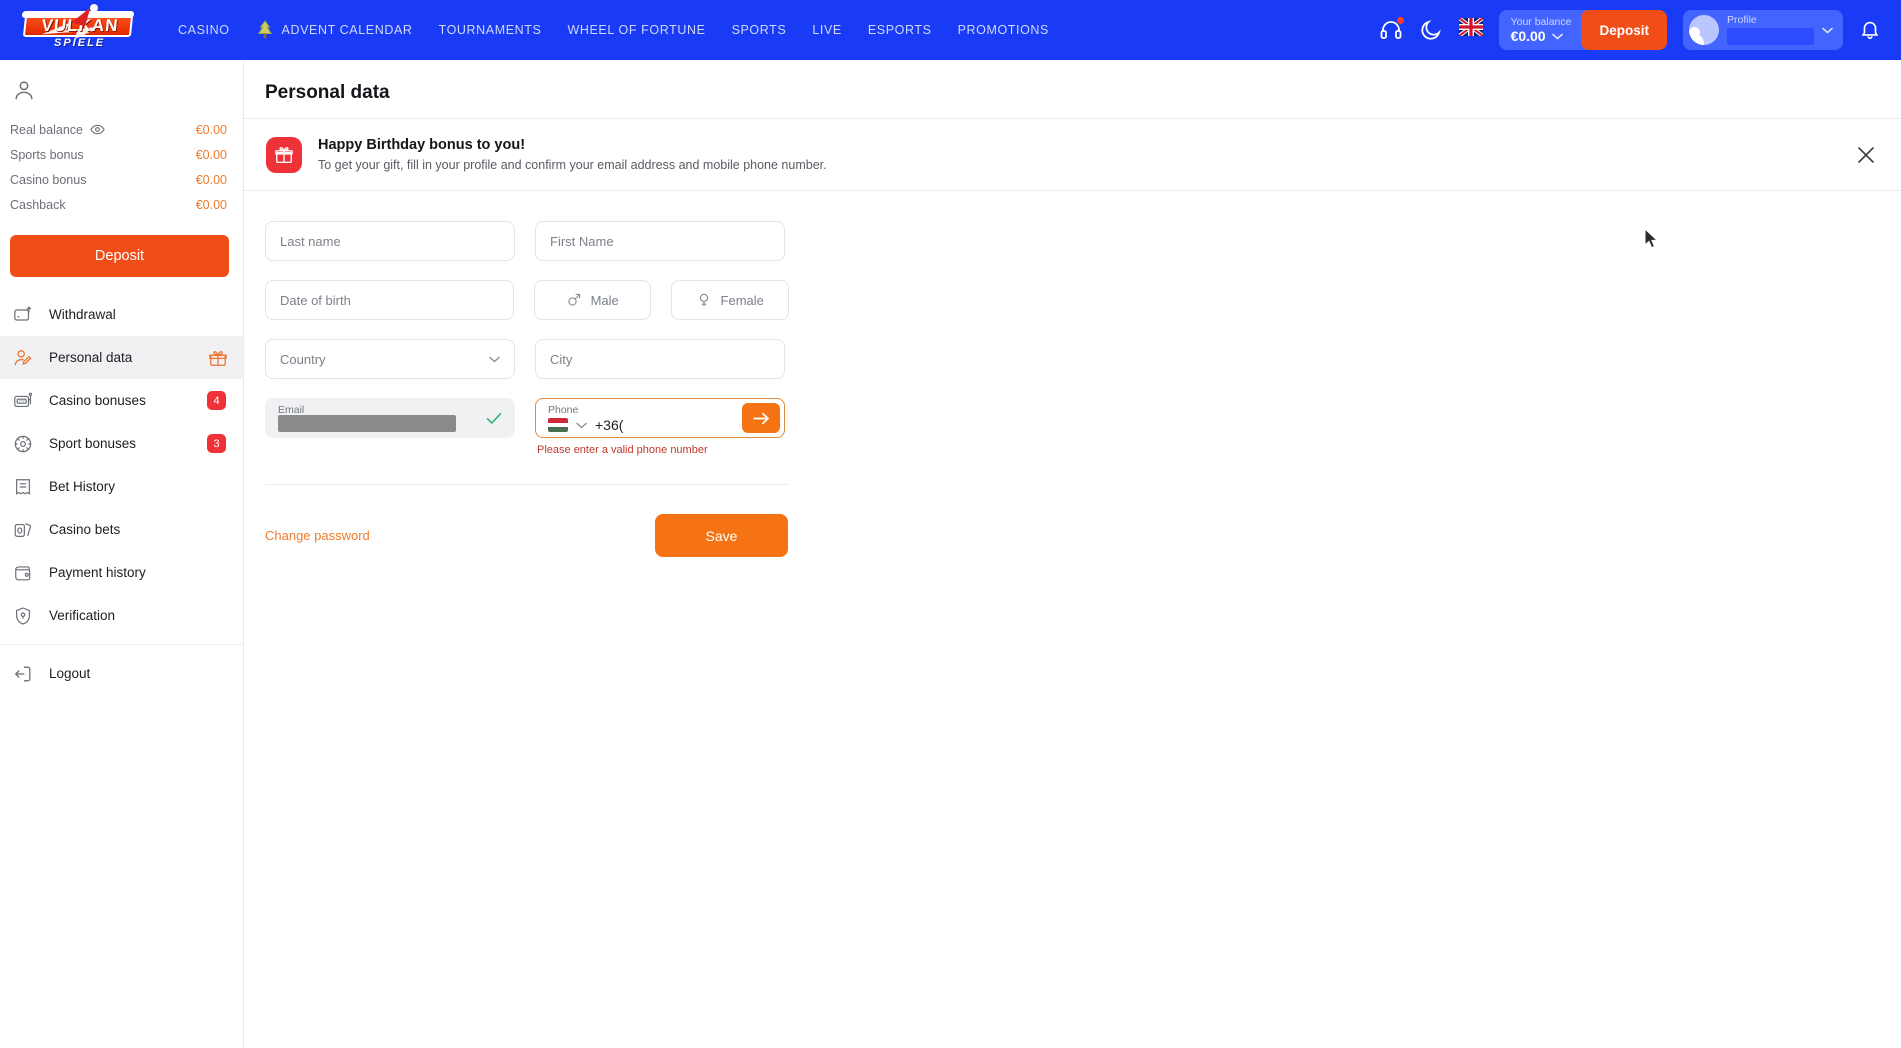 This screenshot has width=1901, height=1048. Describe the element at coordinates (310, 241) in the screenshot. I see `last-name-placeholder: Last name` at that location.